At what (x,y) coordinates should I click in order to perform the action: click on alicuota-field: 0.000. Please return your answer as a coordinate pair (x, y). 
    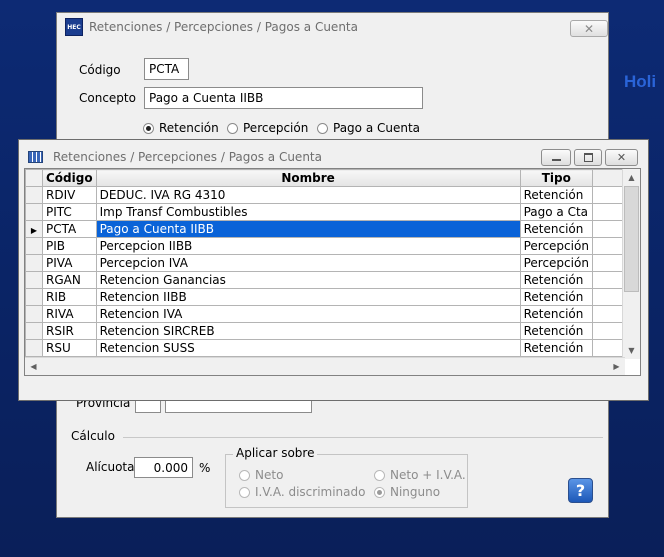
    Looking at the image, I should click on (163, 467).